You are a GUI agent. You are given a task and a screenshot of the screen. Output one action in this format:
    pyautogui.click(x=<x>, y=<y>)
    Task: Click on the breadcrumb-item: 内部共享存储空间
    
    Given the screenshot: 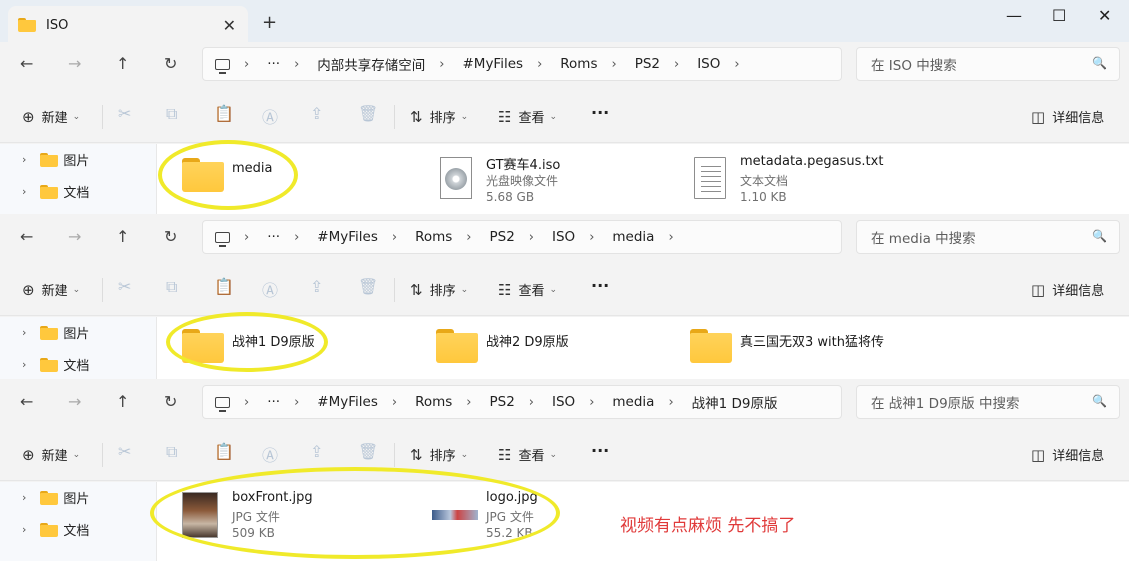 What is the action you would take?
    pyautogui.click(x=371, y=64)
    